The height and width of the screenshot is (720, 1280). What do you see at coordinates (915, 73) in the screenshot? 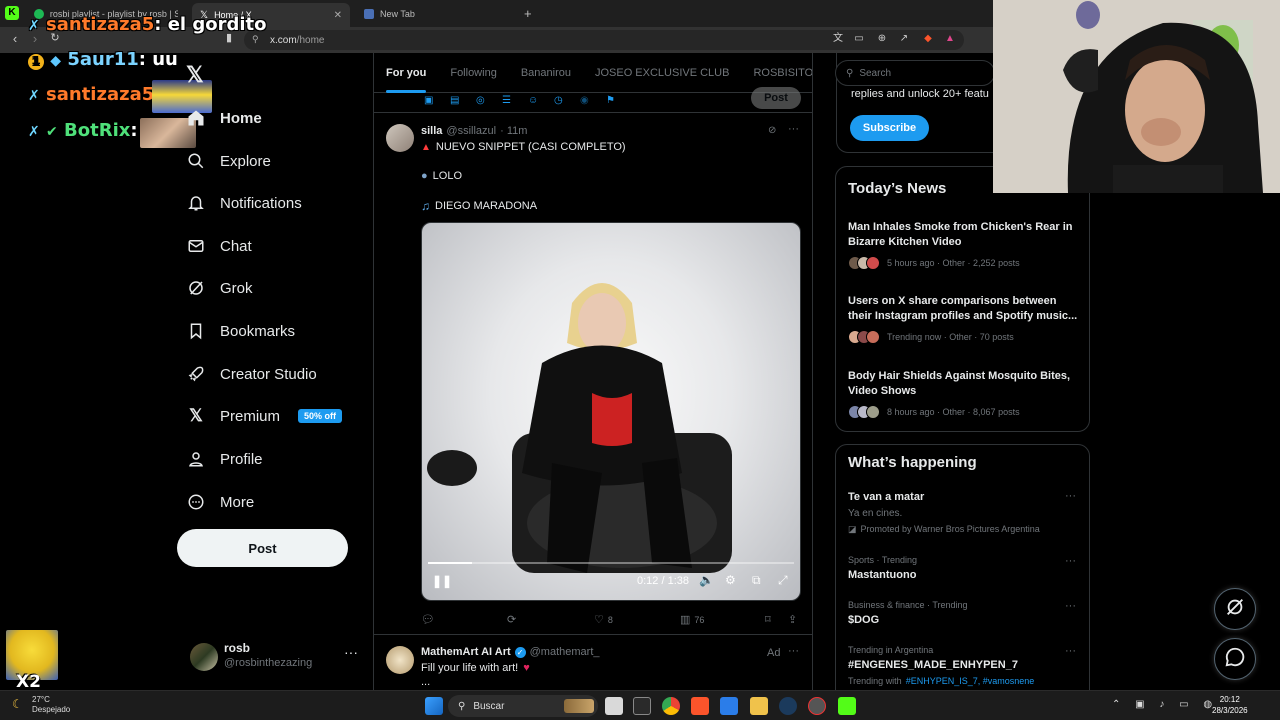
I see `search-input: ⚲ Search` at bounding box center [915, 73].